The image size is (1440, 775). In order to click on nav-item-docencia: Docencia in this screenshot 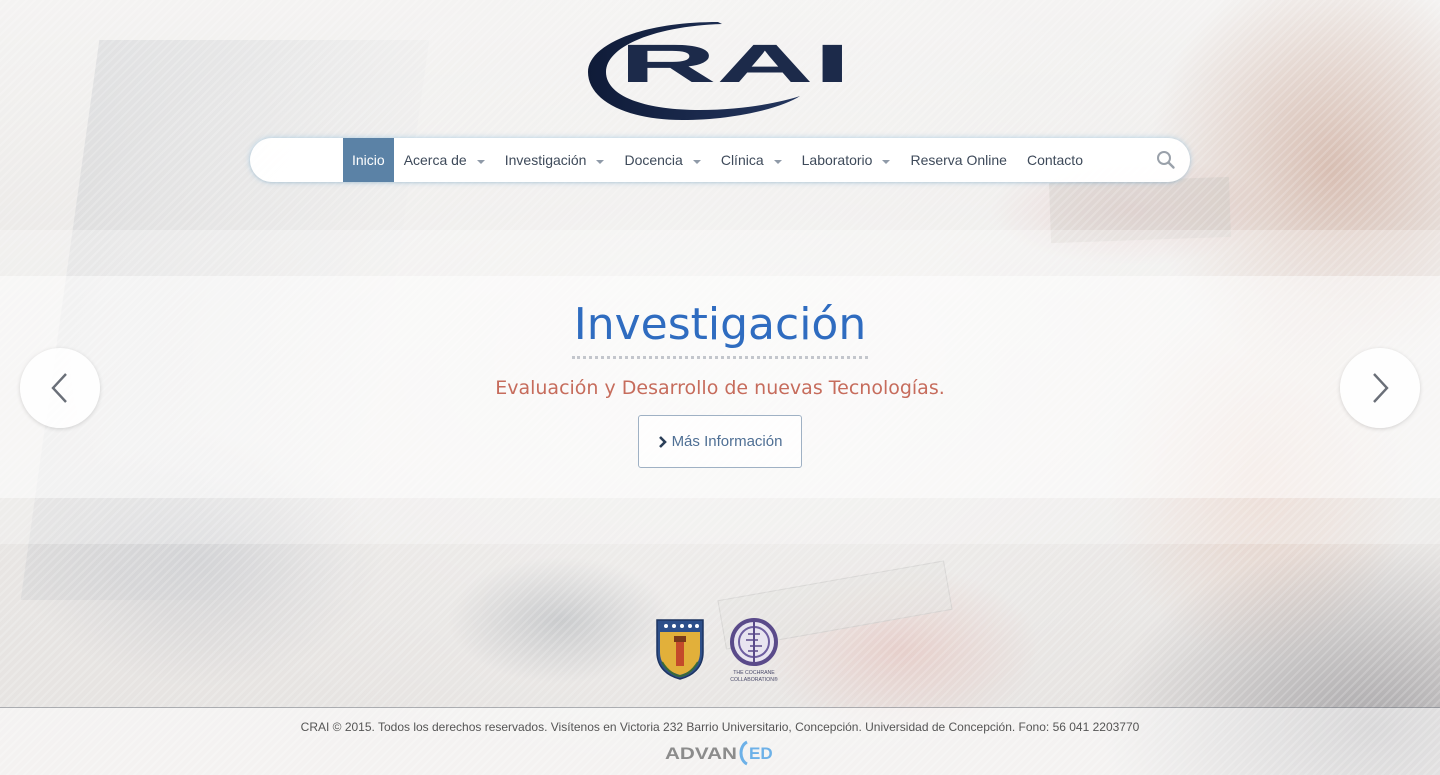, I will do `click(662, 160)`.